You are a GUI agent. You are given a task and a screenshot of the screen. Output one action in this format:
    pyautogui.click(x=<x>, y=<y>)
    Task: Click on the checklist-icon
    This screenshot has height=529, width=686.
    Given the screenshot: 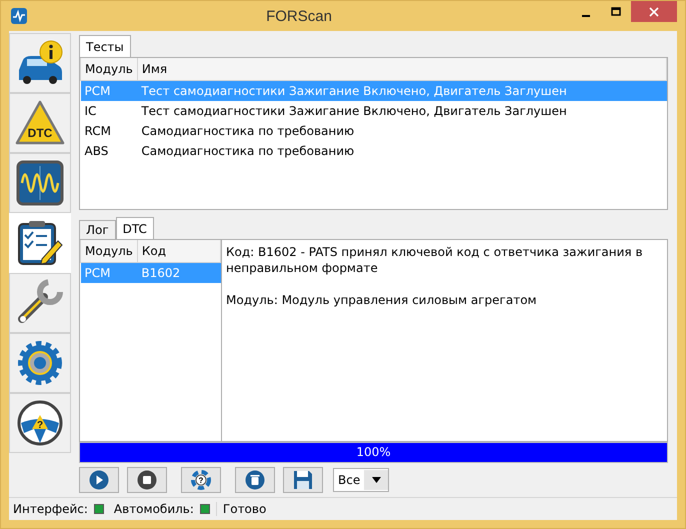 What is the action you would take?
    pyautogui.click(x=40, y=243)
    